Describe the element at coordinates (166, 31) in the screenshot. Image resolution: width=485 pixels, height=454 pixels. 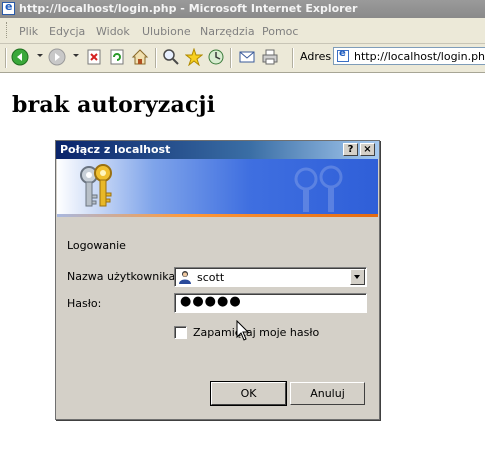
I see `menu-ulubione: Ulubione` at that location.